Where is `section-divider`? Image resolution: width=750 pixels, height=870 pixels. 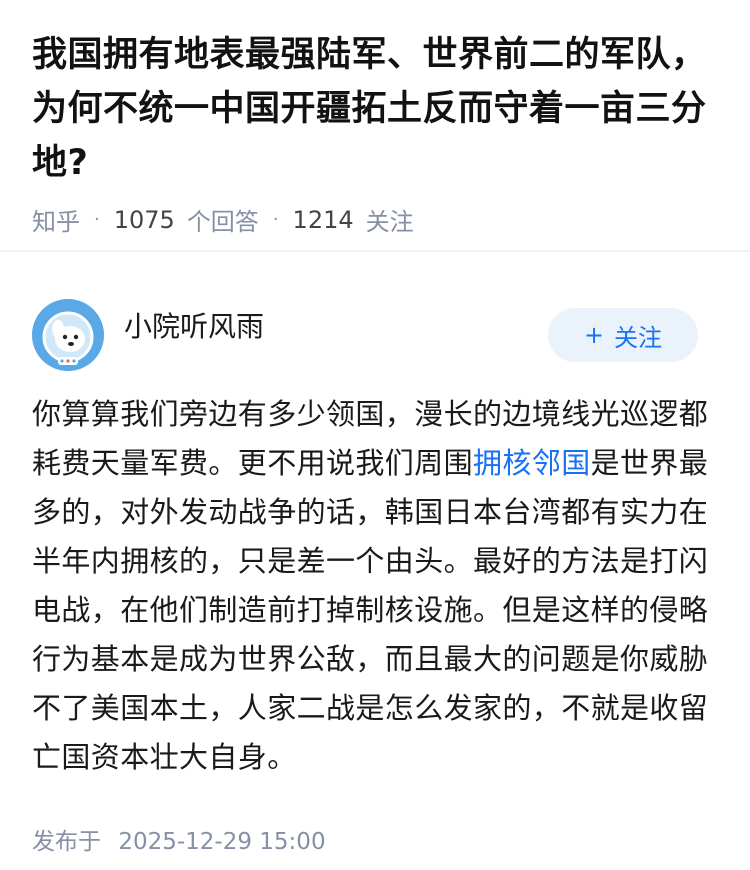
section-divider is located at coordinates (375, 251).